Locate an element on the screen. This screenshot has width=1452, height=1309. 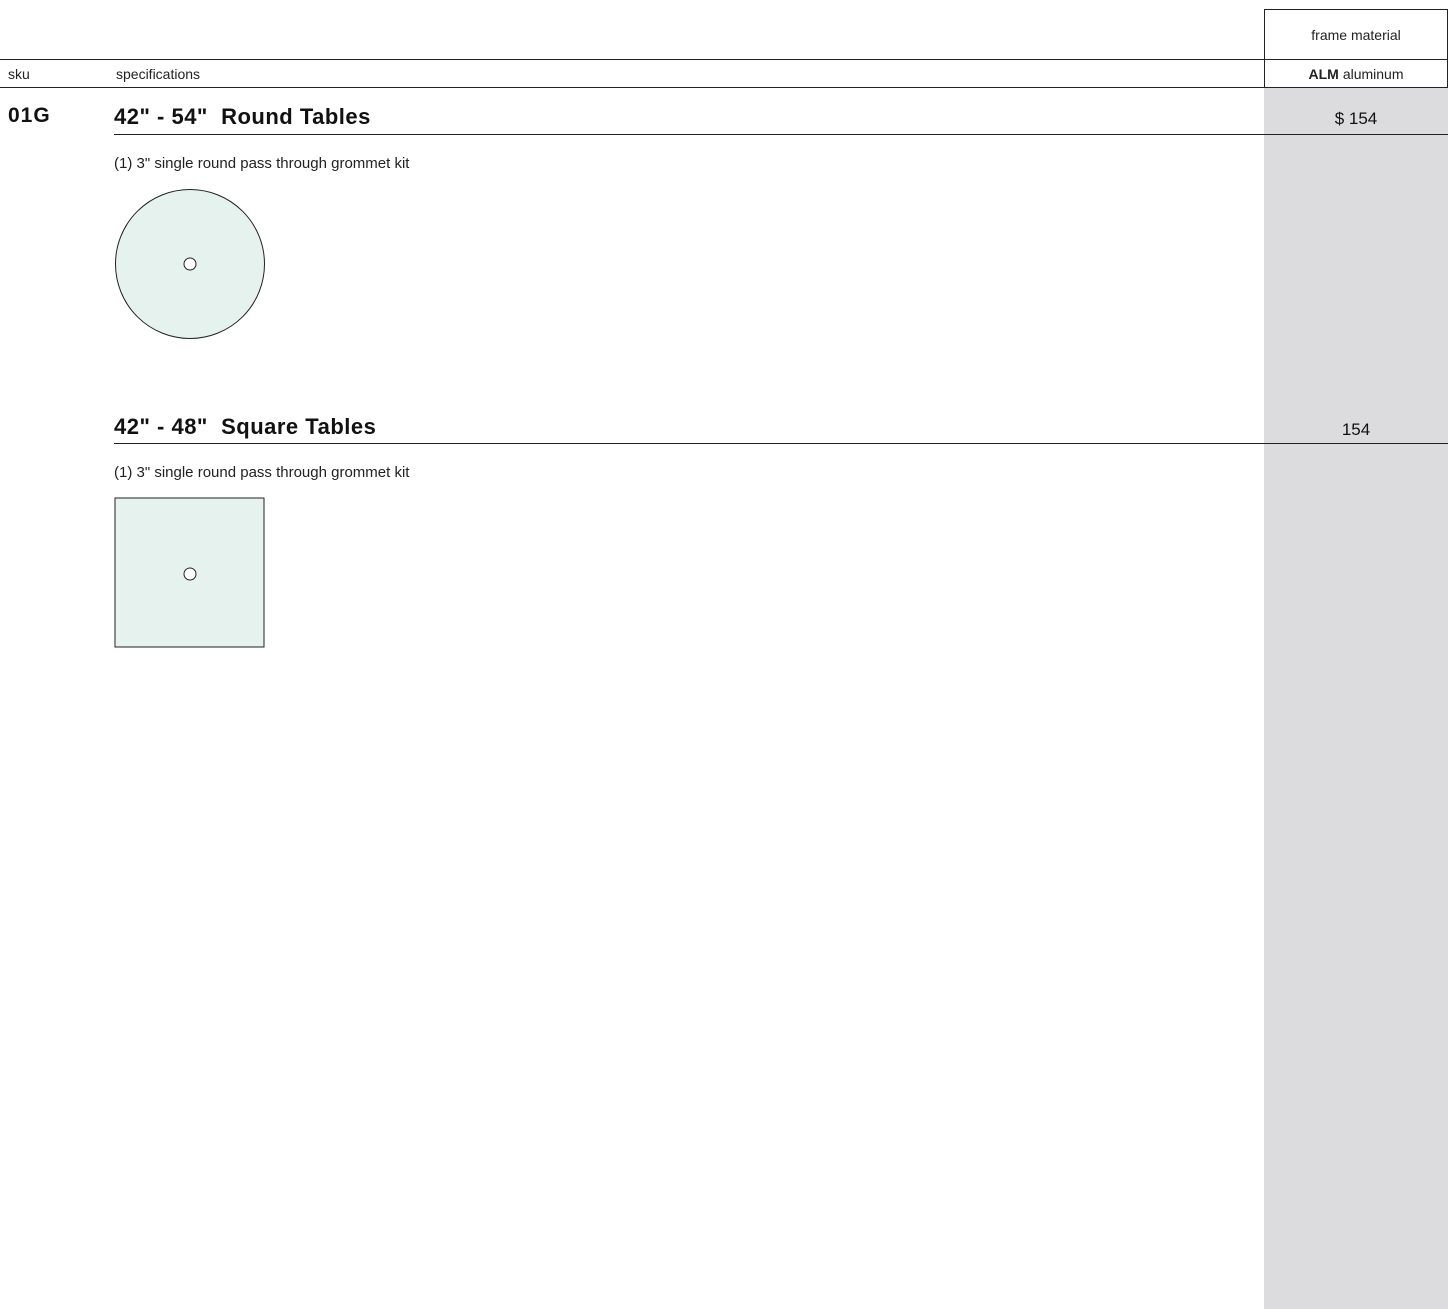
frame-material-header: frame material is located at coordinates (1356, 34).